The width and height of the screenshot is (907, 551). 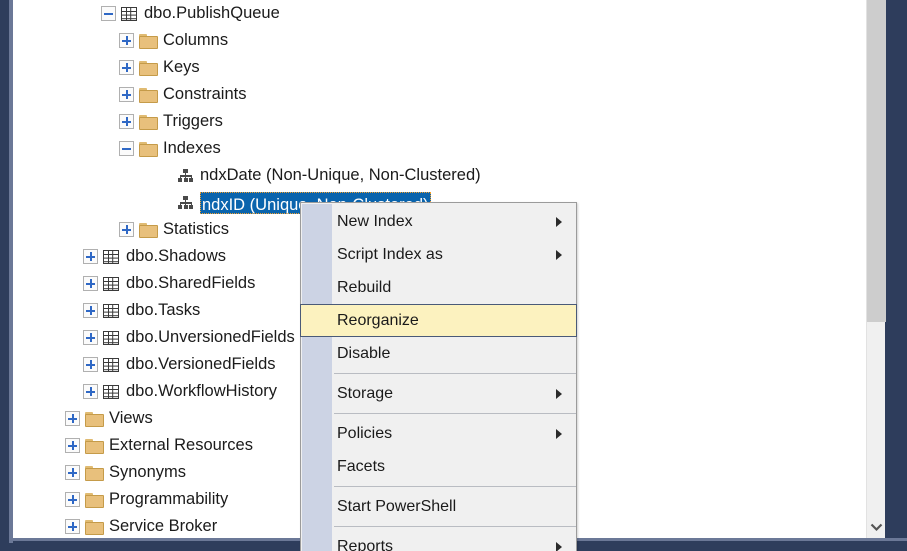 I want to click on menu-item-label: Start PowerShell, so click(x=397, y=506).